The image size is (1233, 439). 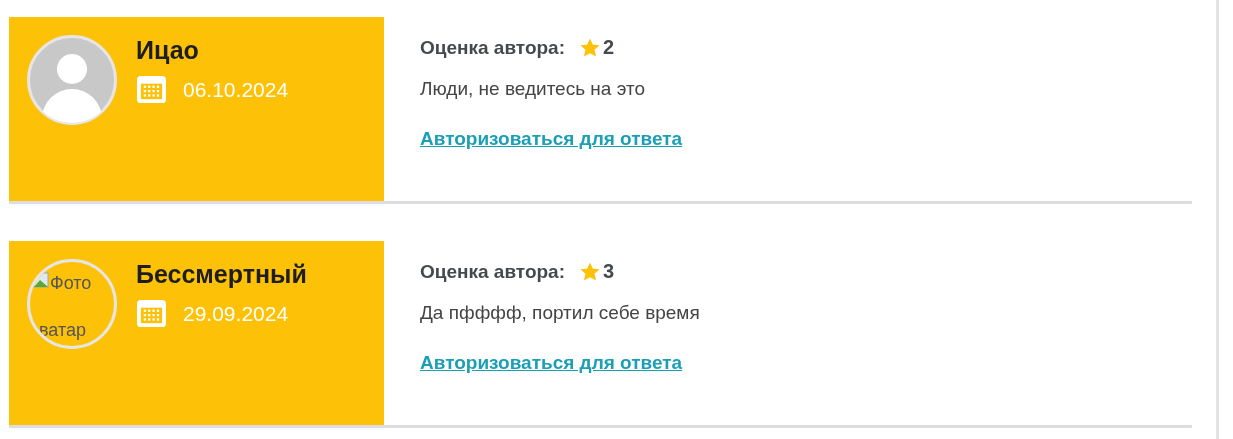 I want to click on avatar-alt-text: ватар, so click(x=63, y=330).